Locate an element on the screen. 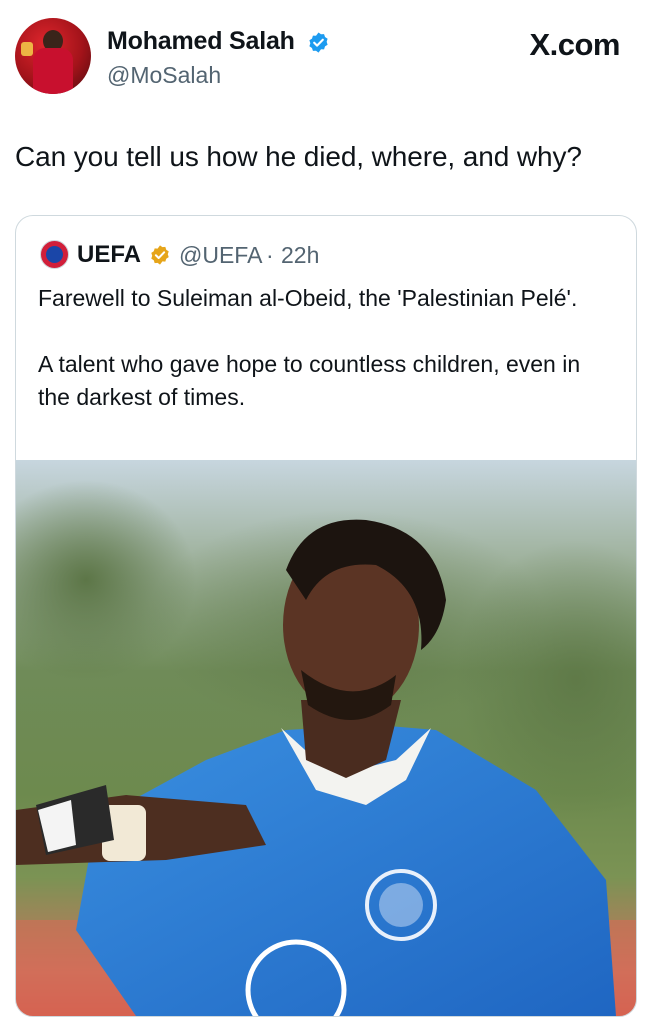 Image resolution: width=652 pixels, height=1017 pixels. quoted-author-name: UEFA is located at coordinates (109, 255).